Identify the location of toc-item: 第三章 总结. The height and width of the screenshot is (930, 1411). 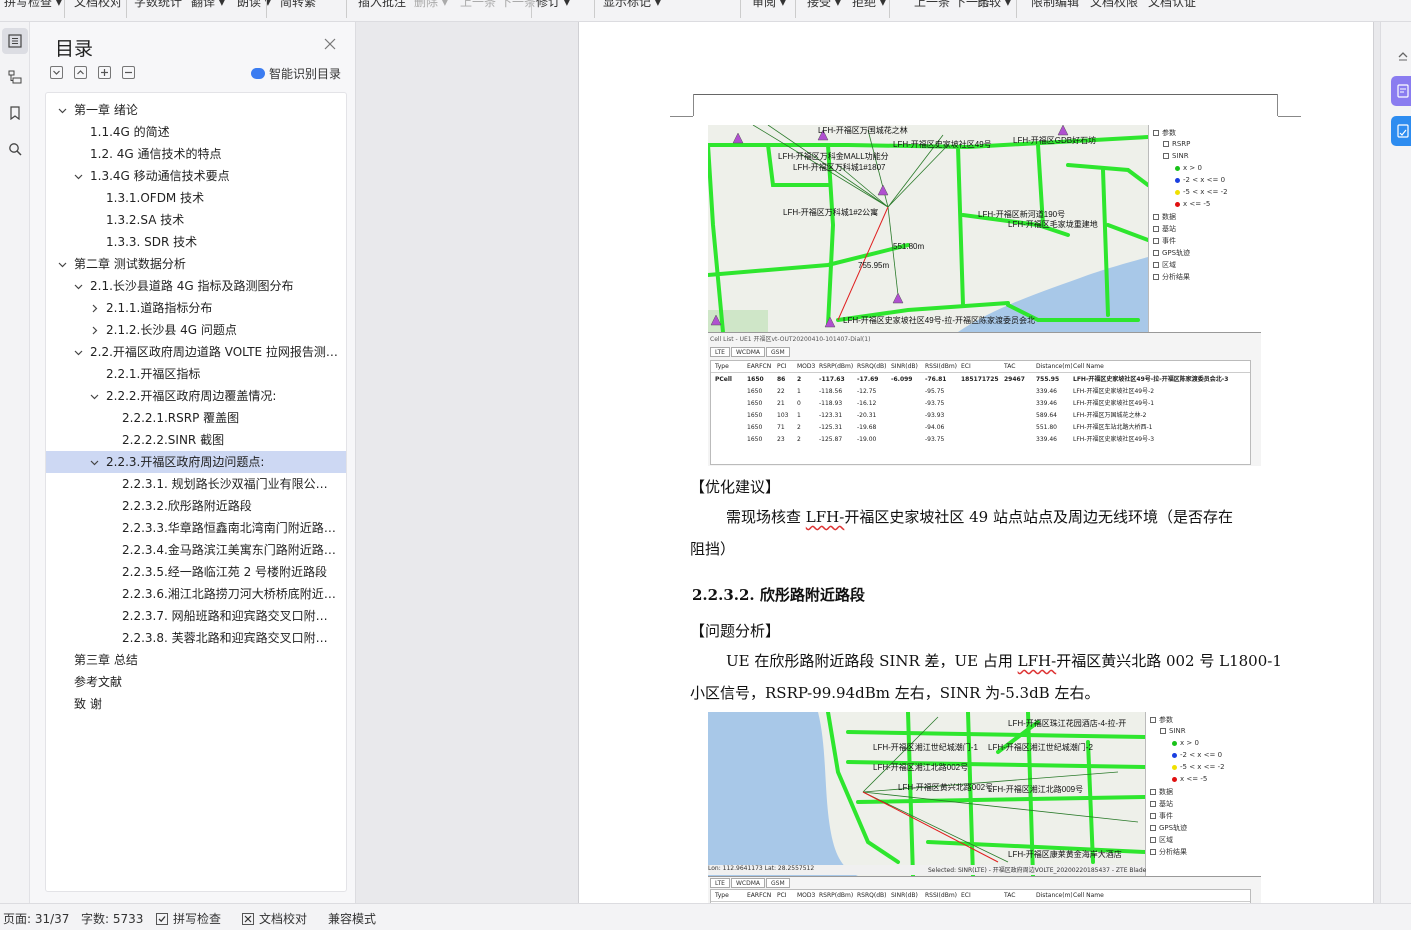
(196, 660).